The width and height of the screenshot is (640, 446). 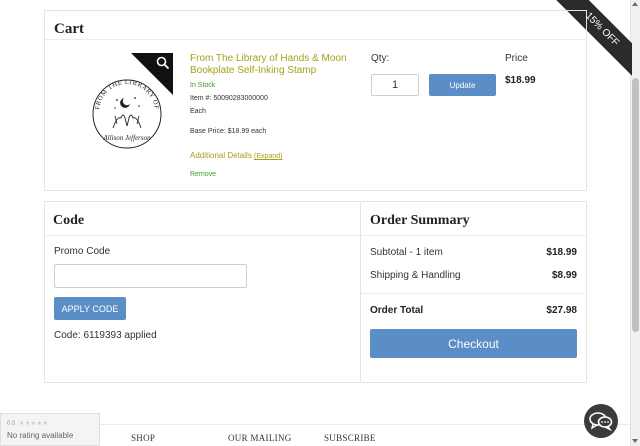 I want to click on chat-icon, so click(x=601, y=421).